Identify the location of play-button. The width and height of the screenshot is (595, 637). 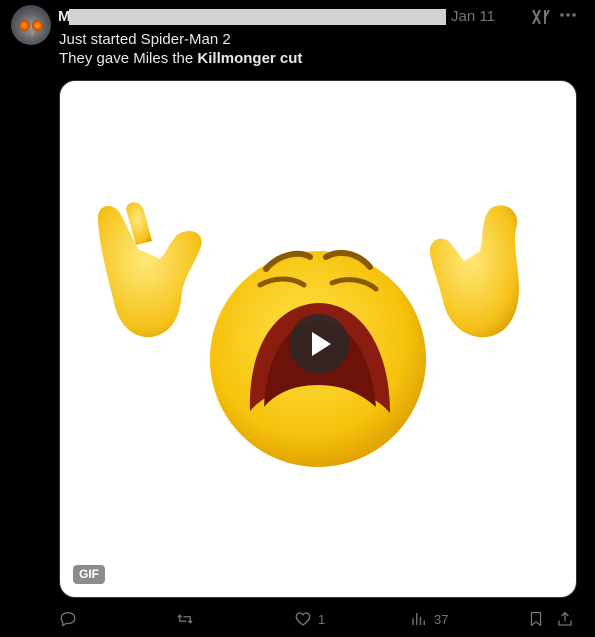
(319, 344).